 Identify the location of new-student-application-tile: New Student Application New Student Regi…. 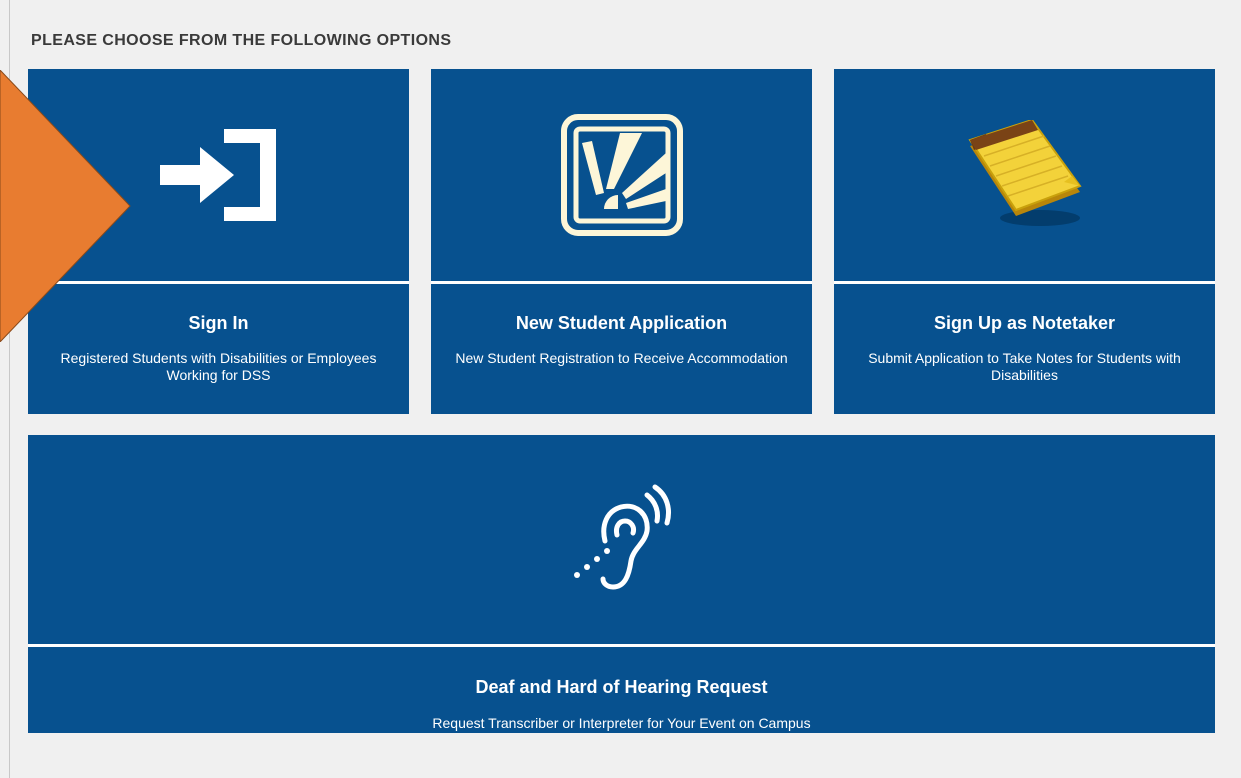
(621, 241).